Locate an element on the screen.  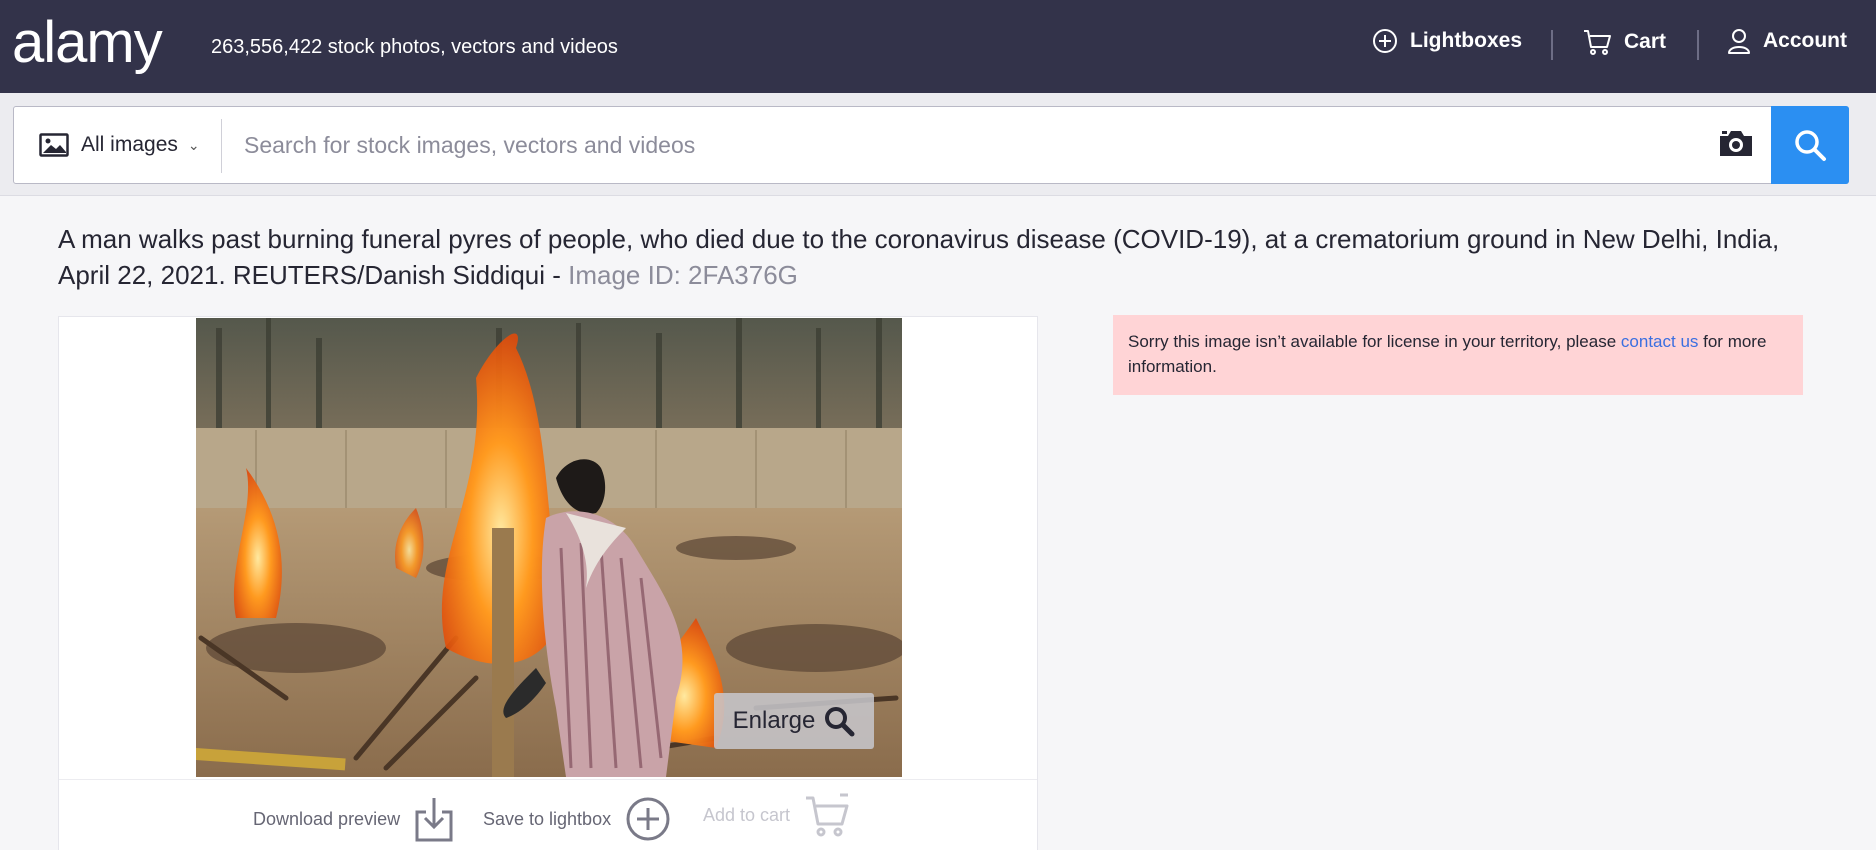
search-button is located at coordinates (1810, 145).